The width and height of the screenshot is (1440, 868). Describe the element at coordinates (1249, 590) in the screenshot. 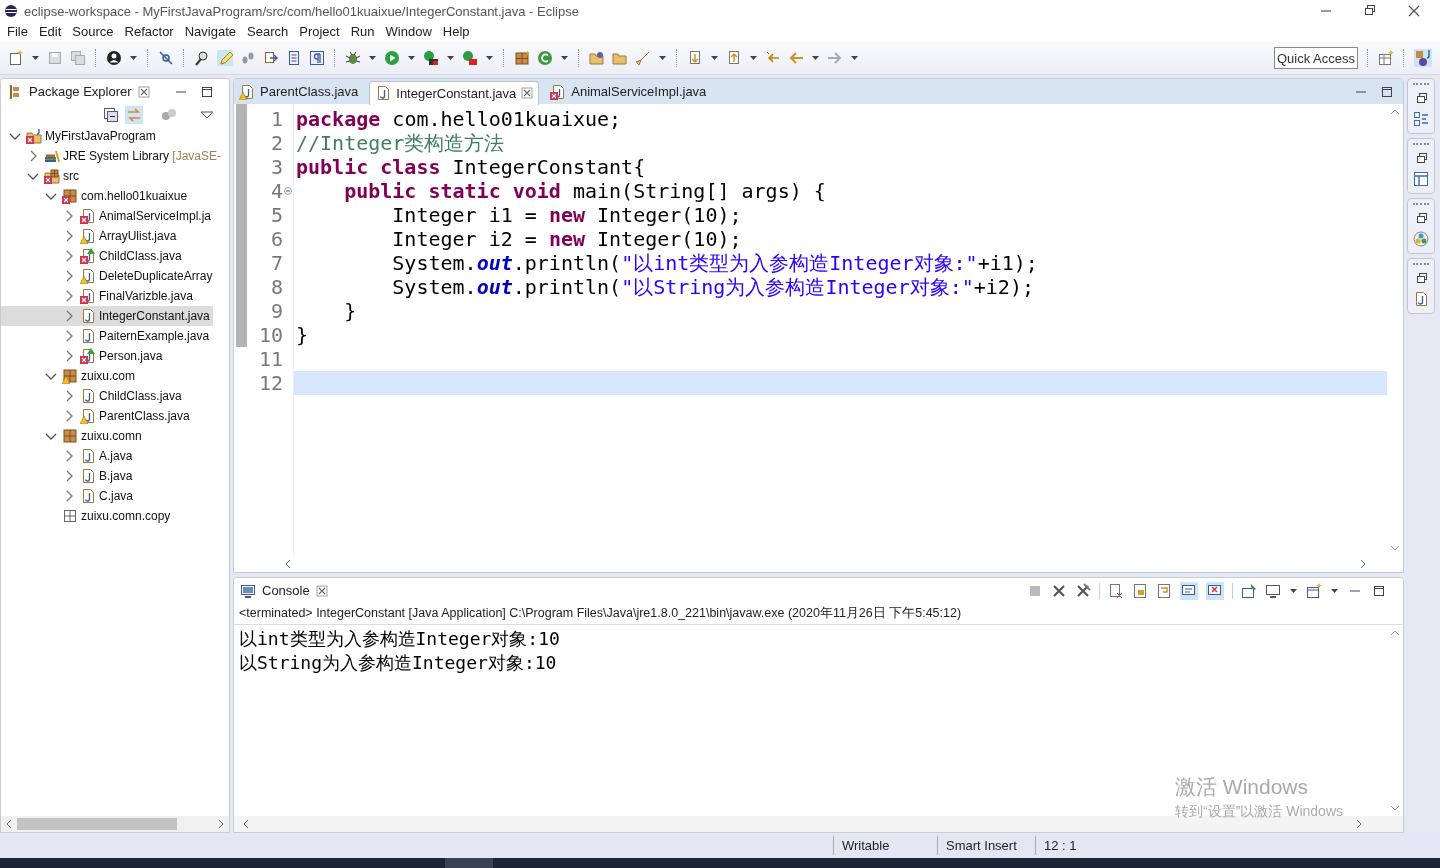

I see `pin-icon` at that location.